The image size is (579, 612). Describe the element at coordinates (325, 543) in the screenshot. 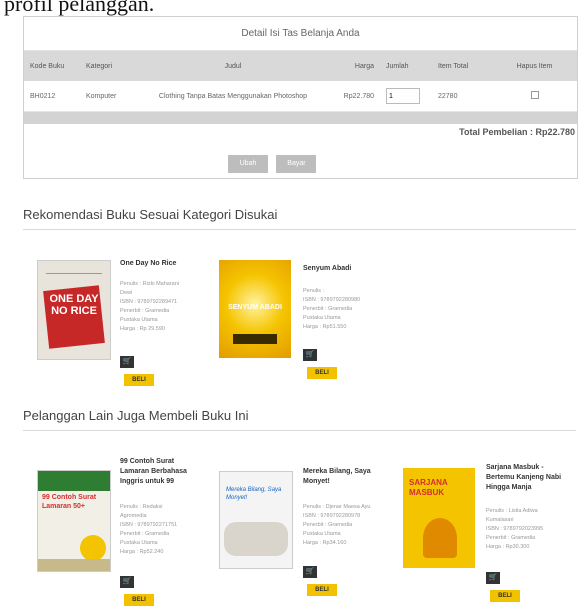

I see `detail-line: Harga : Rp34.160` at that location.